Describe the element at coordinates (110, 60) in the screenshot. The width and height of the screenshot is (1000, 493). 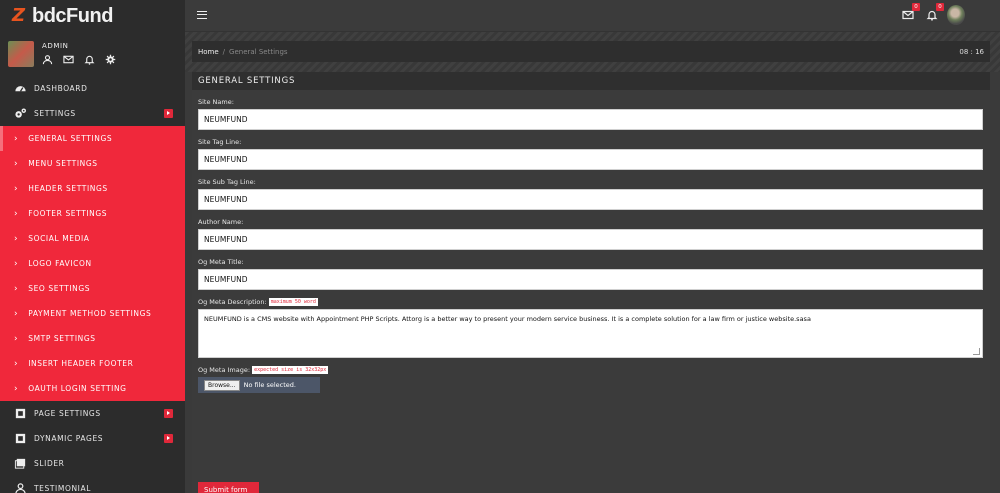
I see `gear-icon` at that location.